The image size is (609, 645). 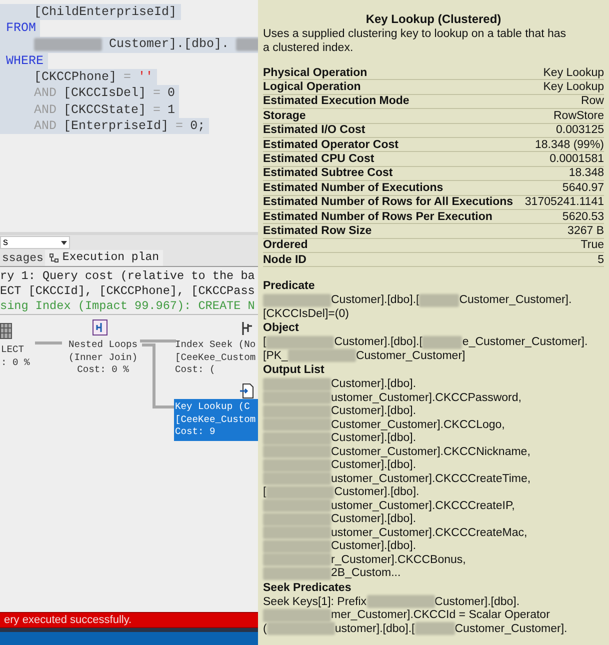 I want to click on property-label: Estimated I/O Cost, so click(x=314, y=130).